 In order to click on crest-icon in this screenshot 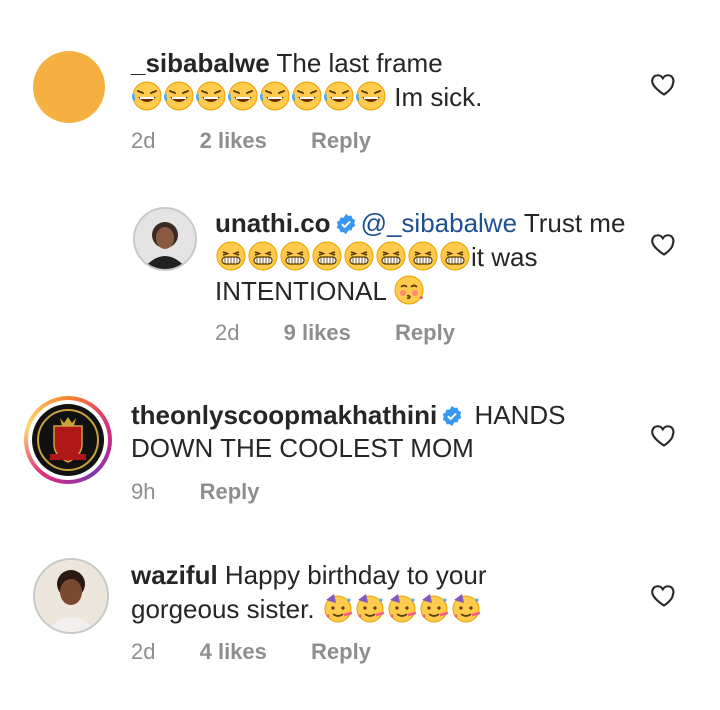, I will do `click(68, 440)`.